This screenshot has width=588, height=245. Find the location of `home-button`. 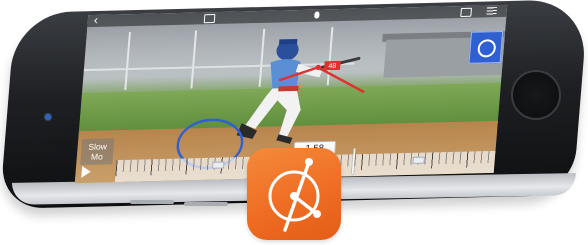

home-button is located at coordinates (536, 95).